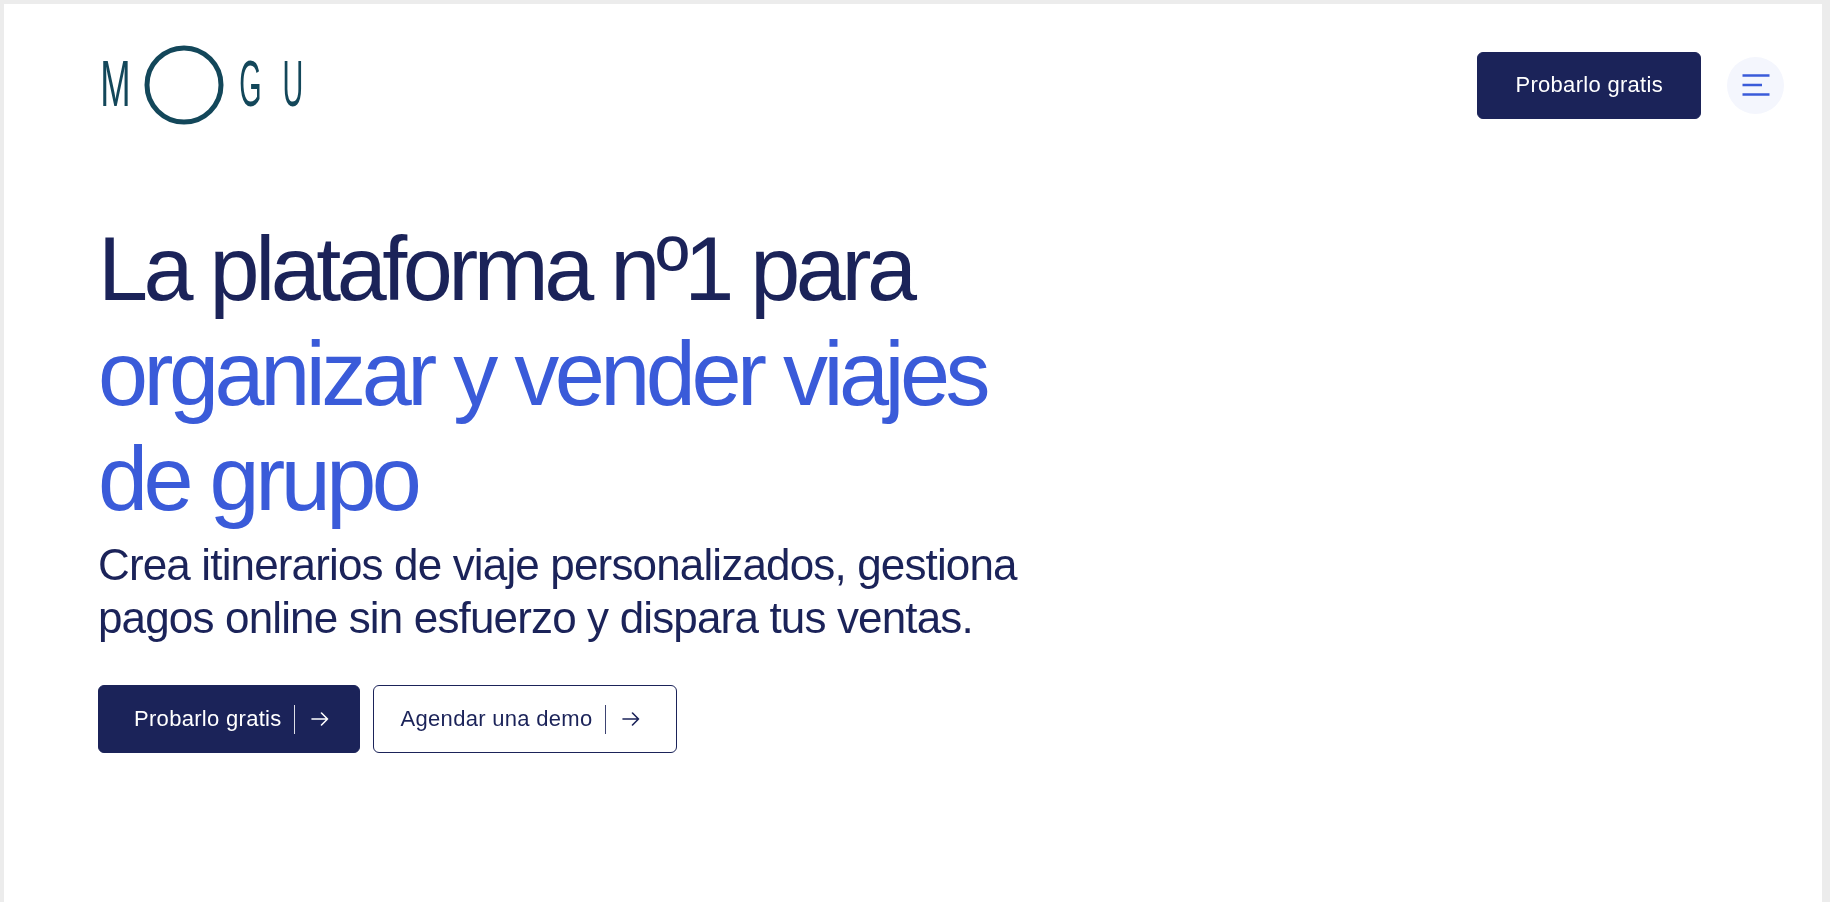  Describe the element at coordinates (115, 84) in the screenshot. I see `logo-text: M` at that location.